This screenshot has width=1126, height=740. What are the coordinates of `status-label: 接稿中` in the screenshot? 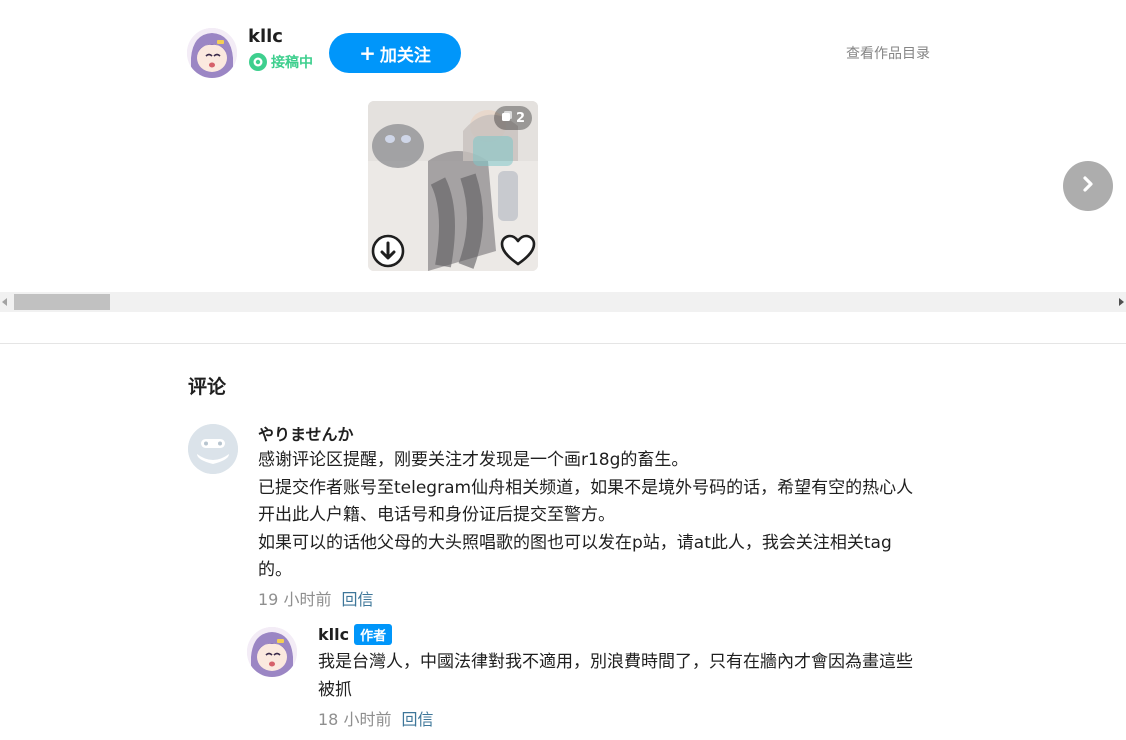 It's located at (292, 63).